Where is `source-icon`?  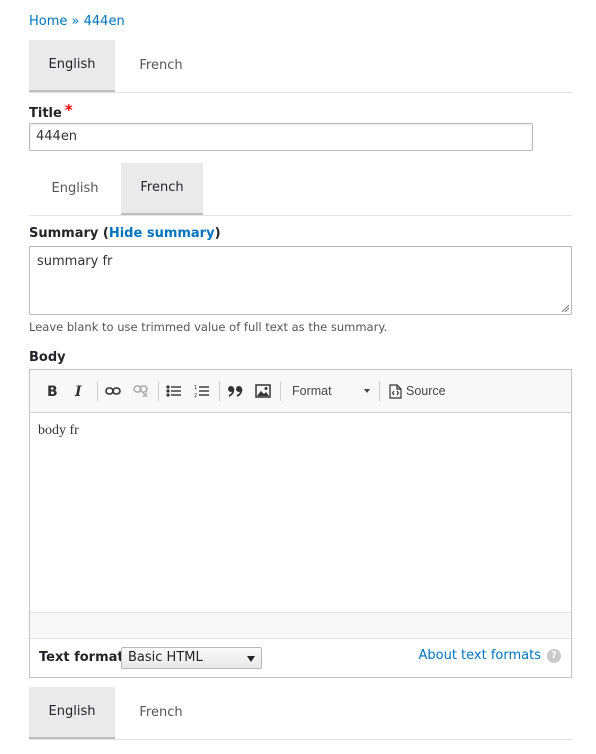 source-icon is located at coordinates (395, 391).